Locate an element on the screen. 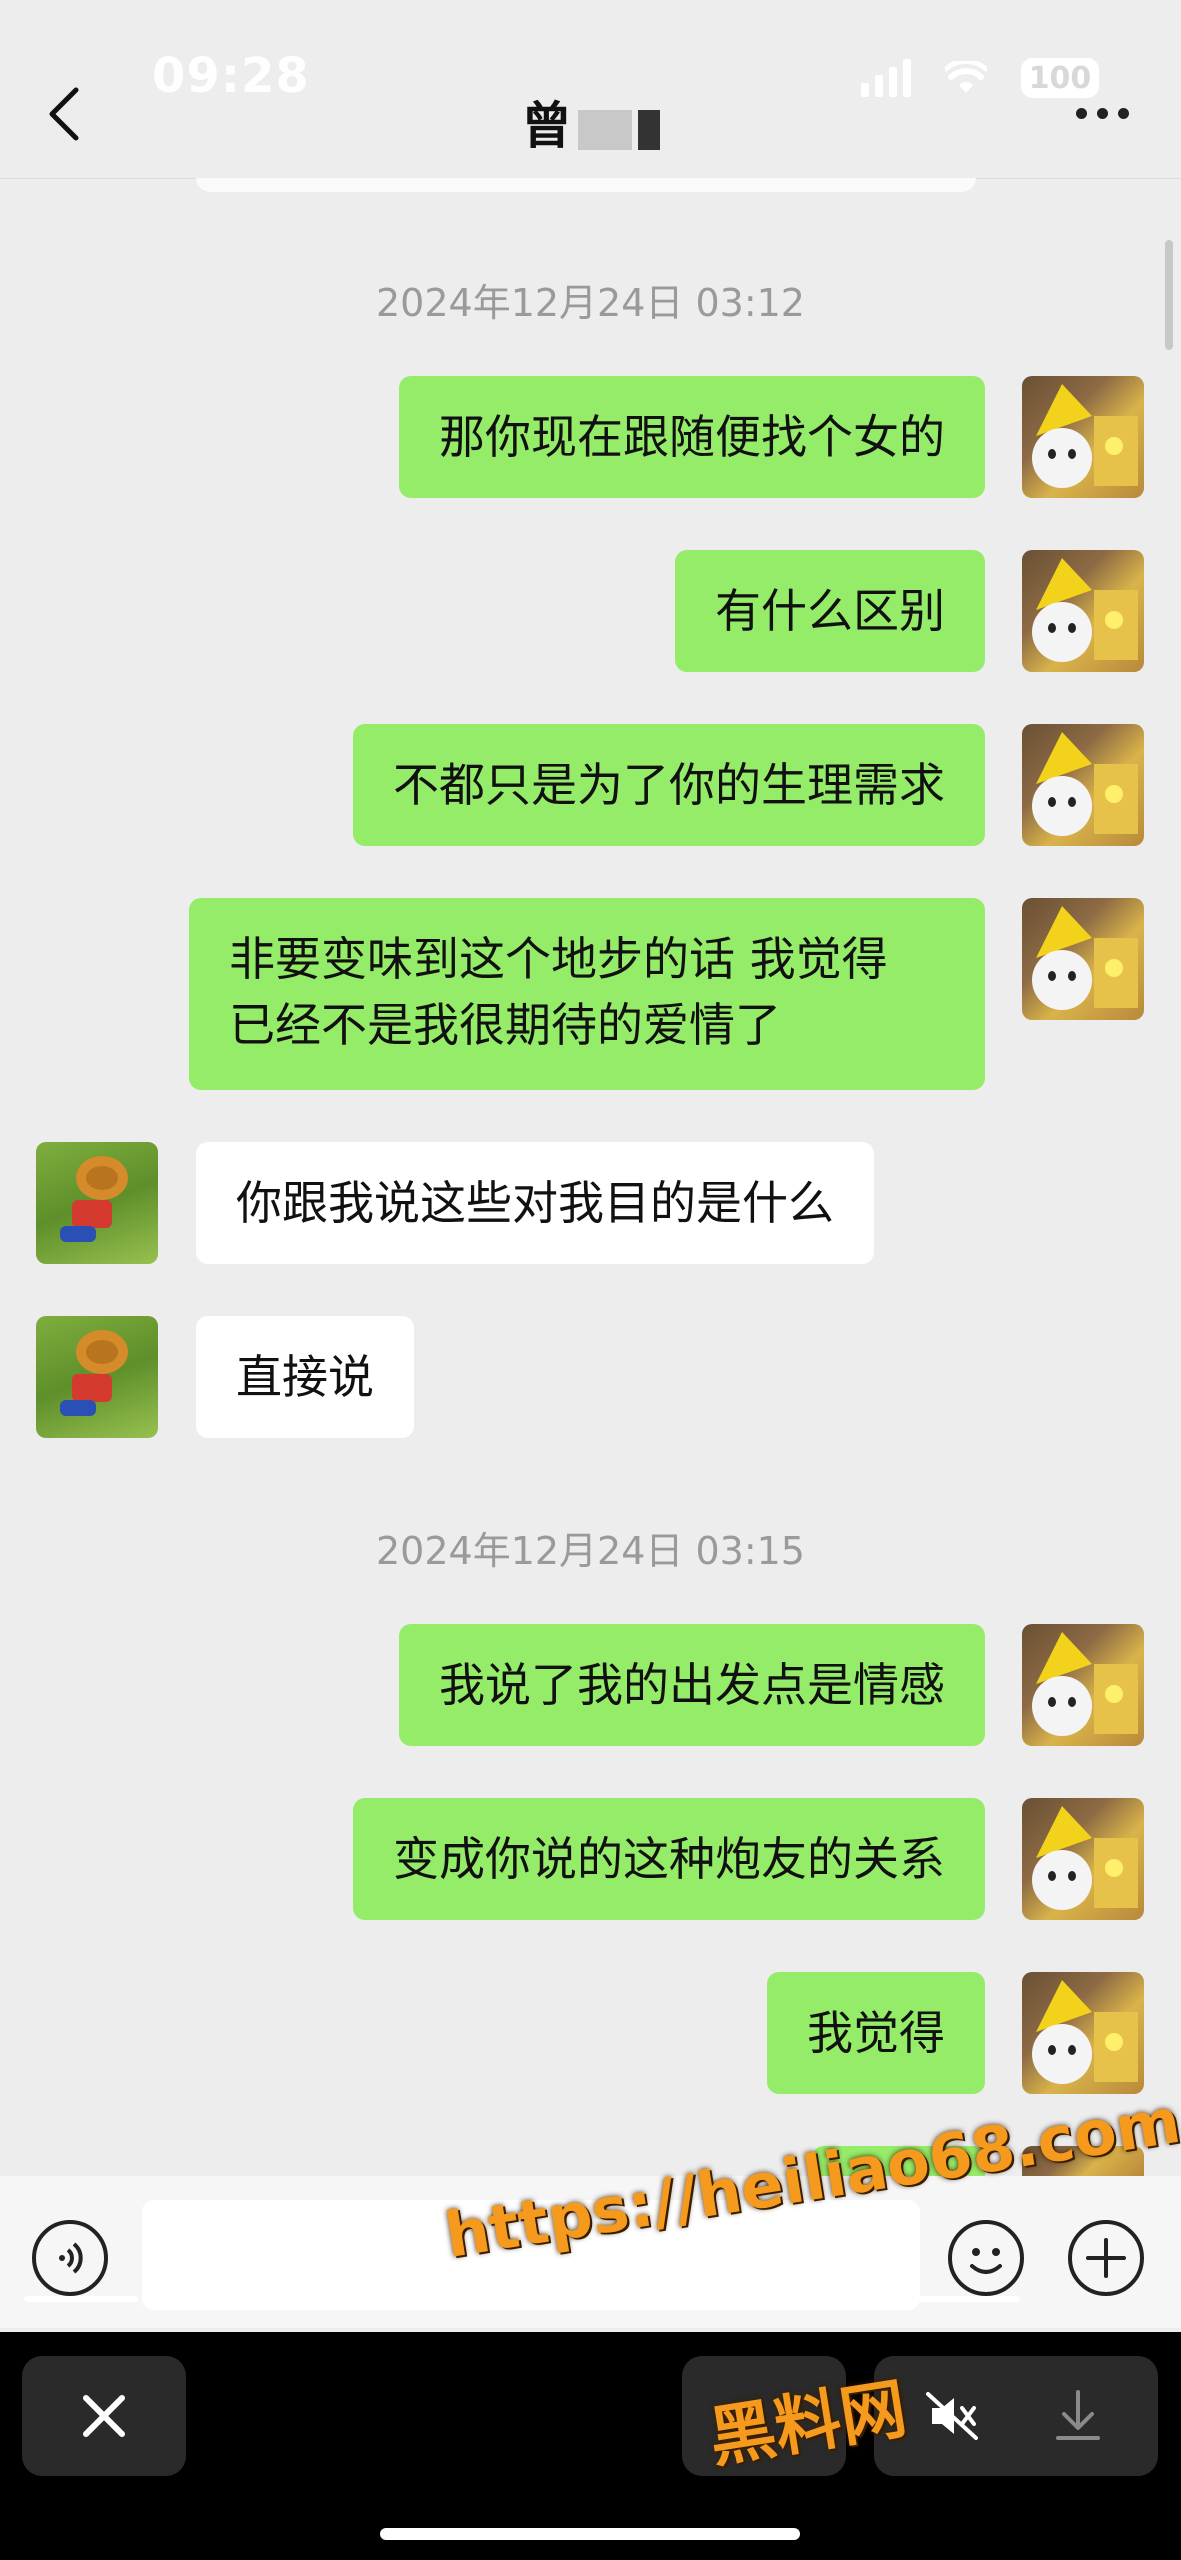 The height and width of the screenshot is (2560, 1181). home-indicator is located at coordinates (590, 2534).